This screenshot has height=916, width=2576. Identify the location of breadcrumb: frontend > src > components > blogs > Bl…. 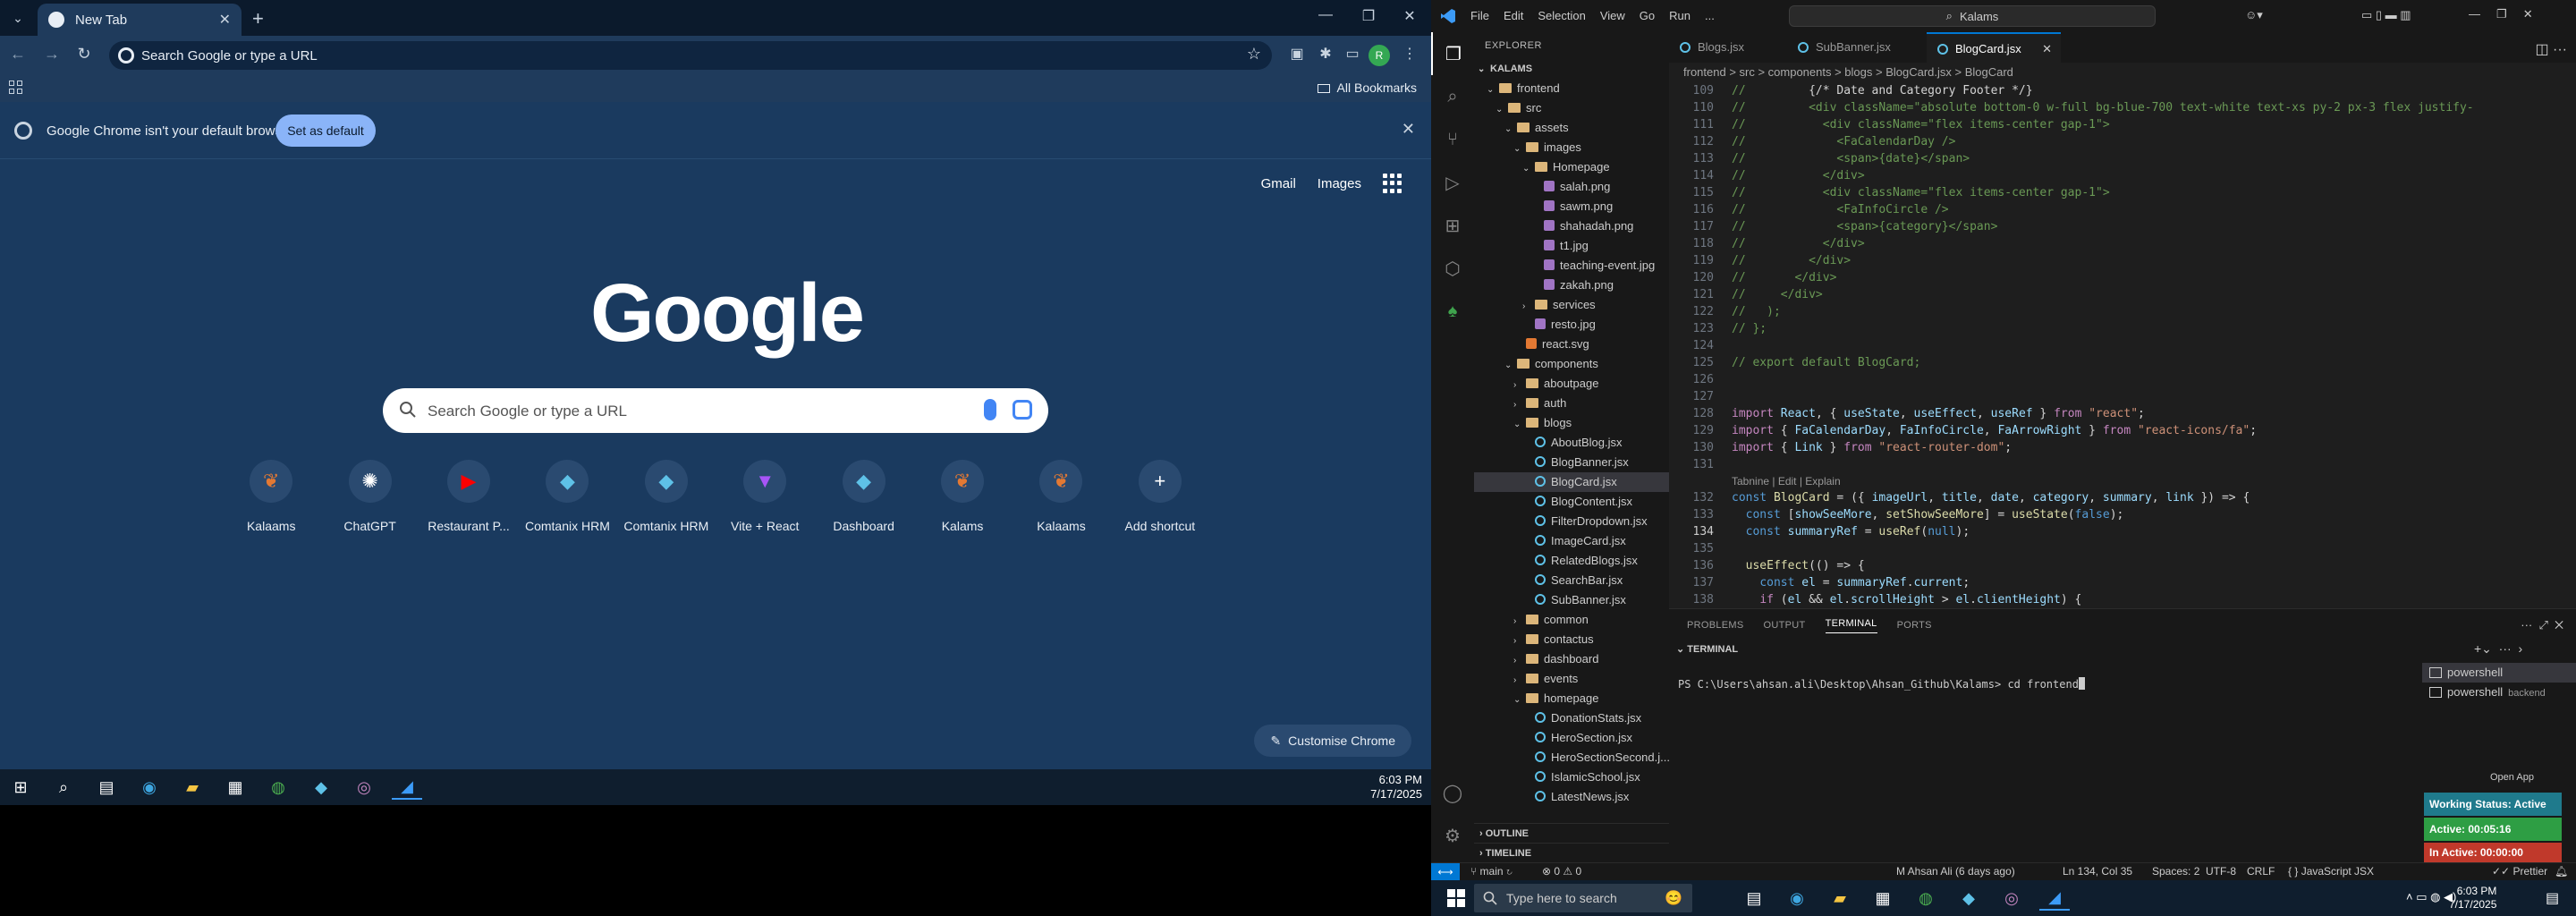
(2122, 72).